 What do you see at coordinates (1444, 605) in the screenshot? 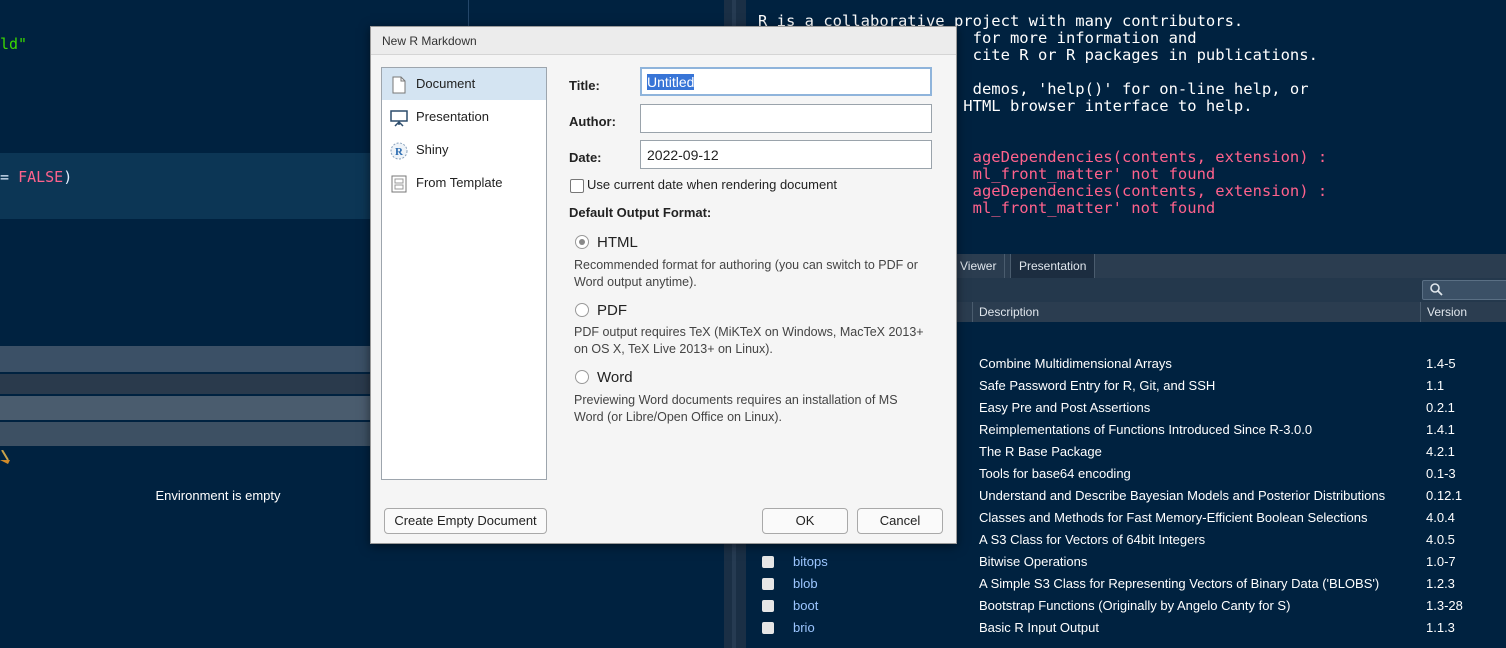
I see `package-version: 1.3-28` at bounding box center [1444, 605].